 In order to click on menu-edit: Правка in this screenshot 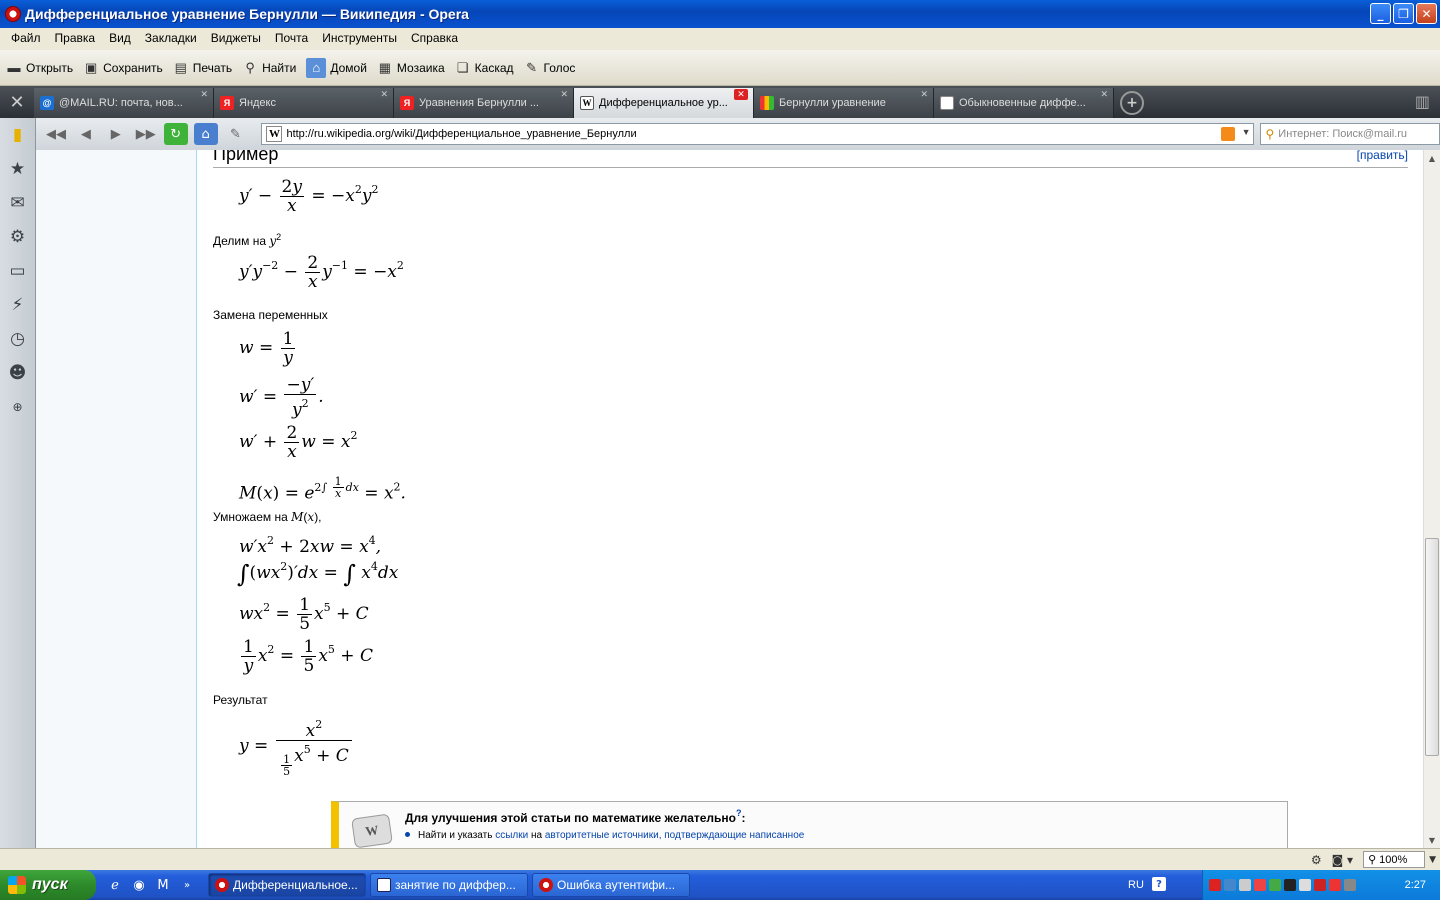, I will do `click(75, 38)`.